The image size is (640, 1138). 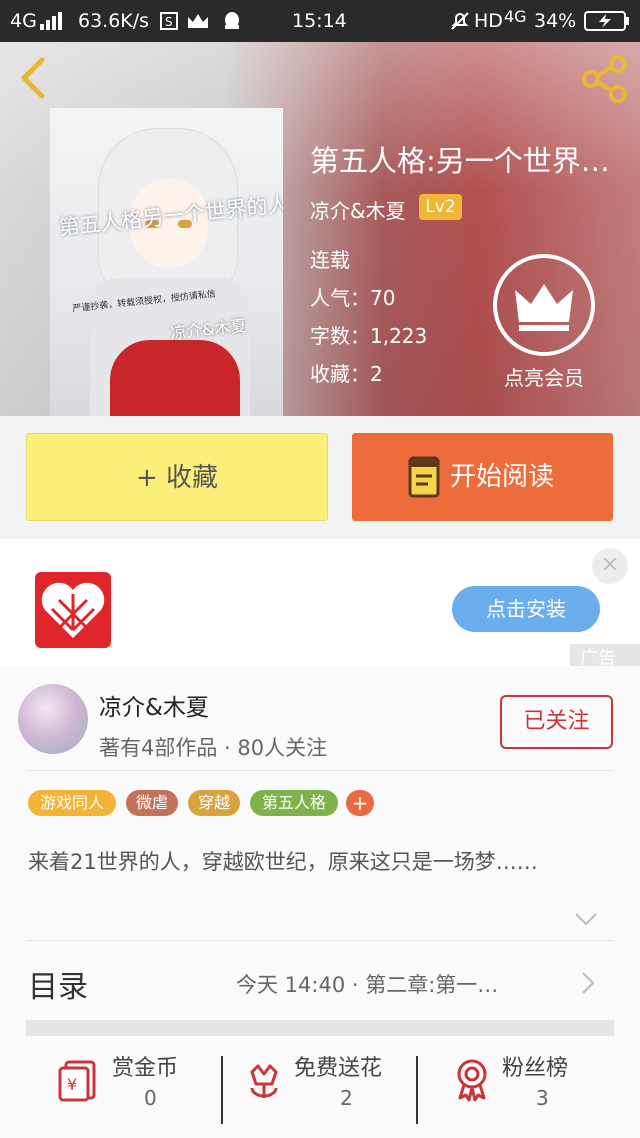 I want to click on fan-ranking-label: 粉丝榜, so click(x=535, y=1068).